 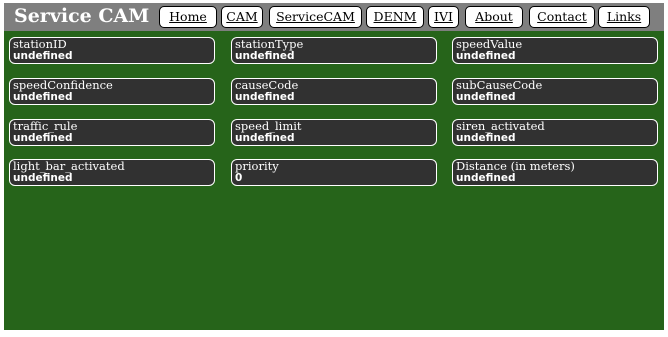 What do you see at coordinates (555, 50) in the screenshot?
I see `field-card-speedvalue: speedValue undefined` at bounding box center [555, 50].